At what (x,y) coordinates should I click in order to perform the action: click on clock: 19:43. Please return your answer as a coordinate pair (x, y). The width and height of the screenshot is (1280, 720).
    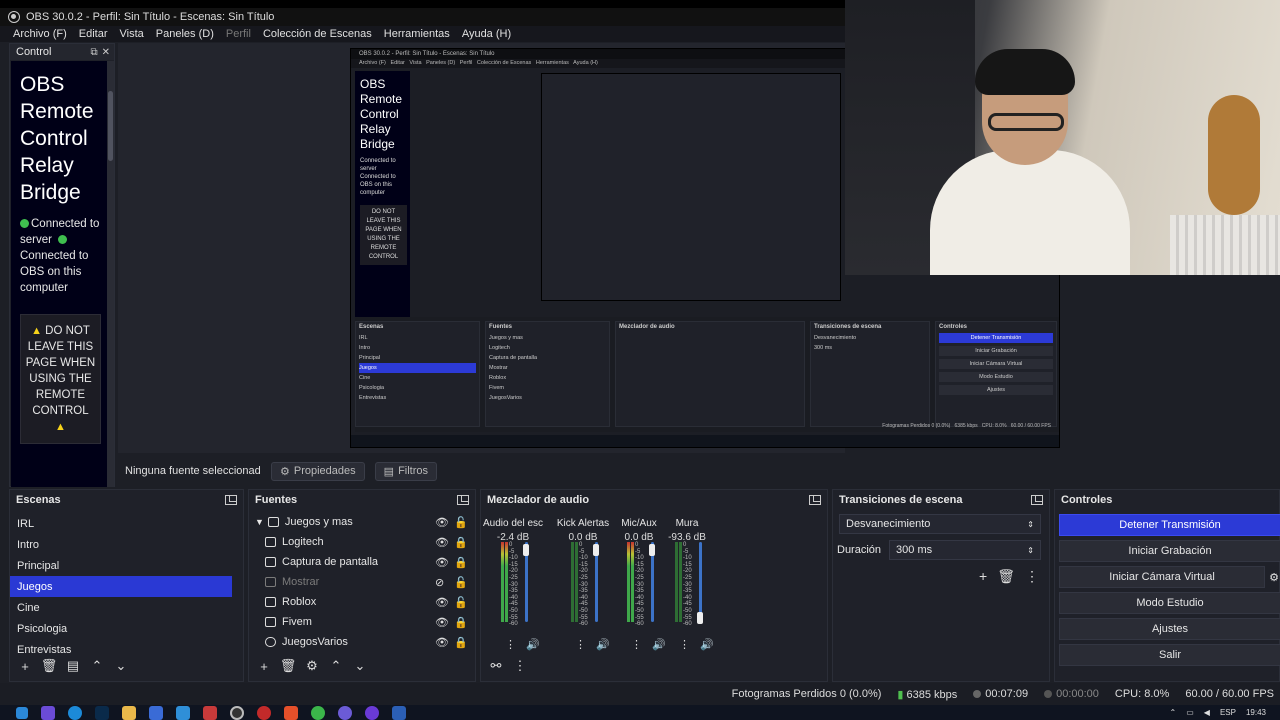
    Looking at the image, I should click on (1256, 712).